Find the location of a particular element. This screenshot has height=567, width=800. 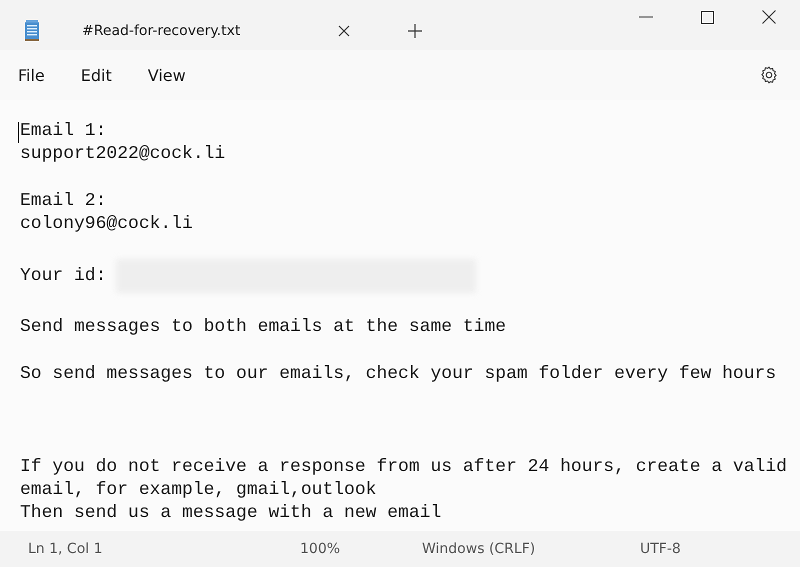

close-icon is located at coordinates (769, 17).